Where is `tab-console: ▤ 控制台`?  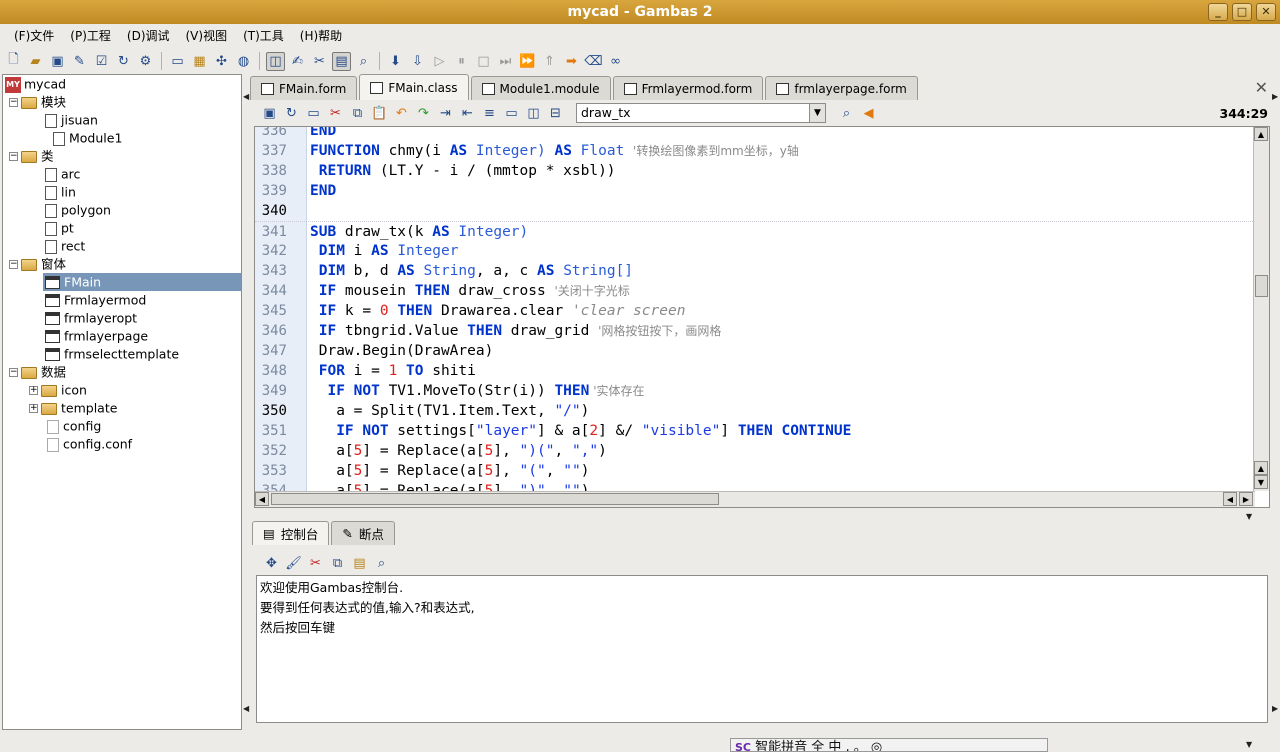 tab-console: ▤ 控制台 is located at coordinates (291, 533).